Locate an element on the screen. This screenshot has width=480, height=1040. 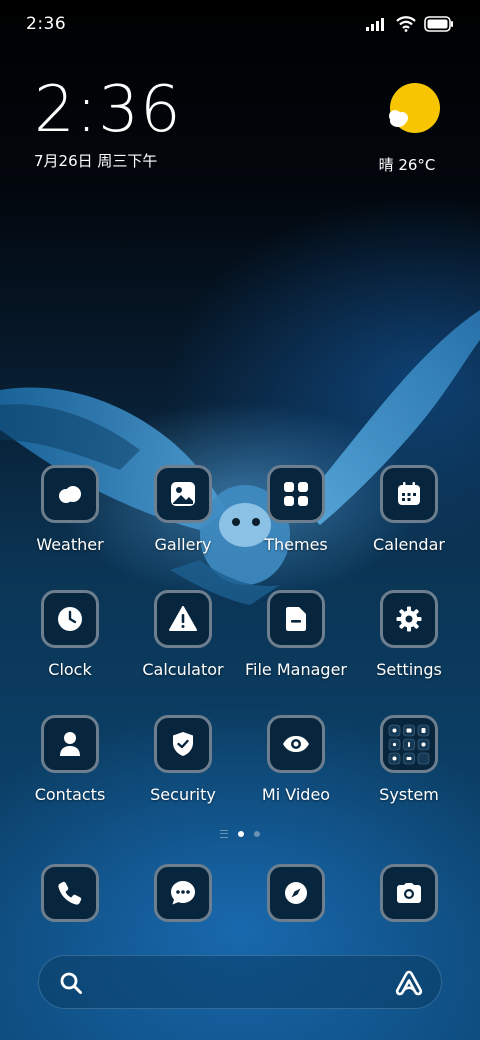
app-system-folder: System is located at coordinates (409, 759).